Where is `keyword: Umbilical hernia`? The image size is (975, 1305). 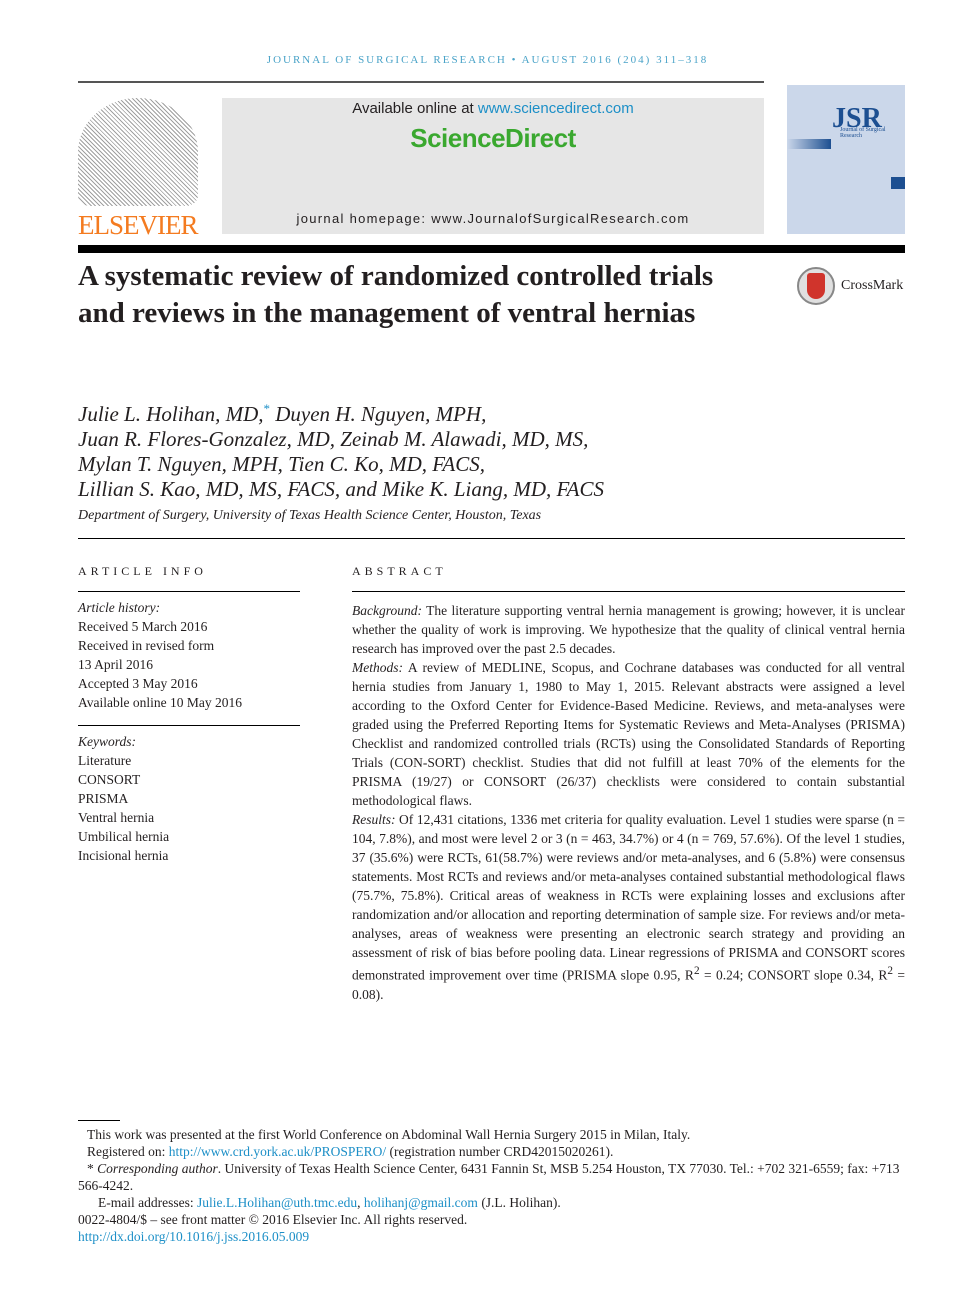 keyword: Umbilical hernia is located at coordinates (124, 836).